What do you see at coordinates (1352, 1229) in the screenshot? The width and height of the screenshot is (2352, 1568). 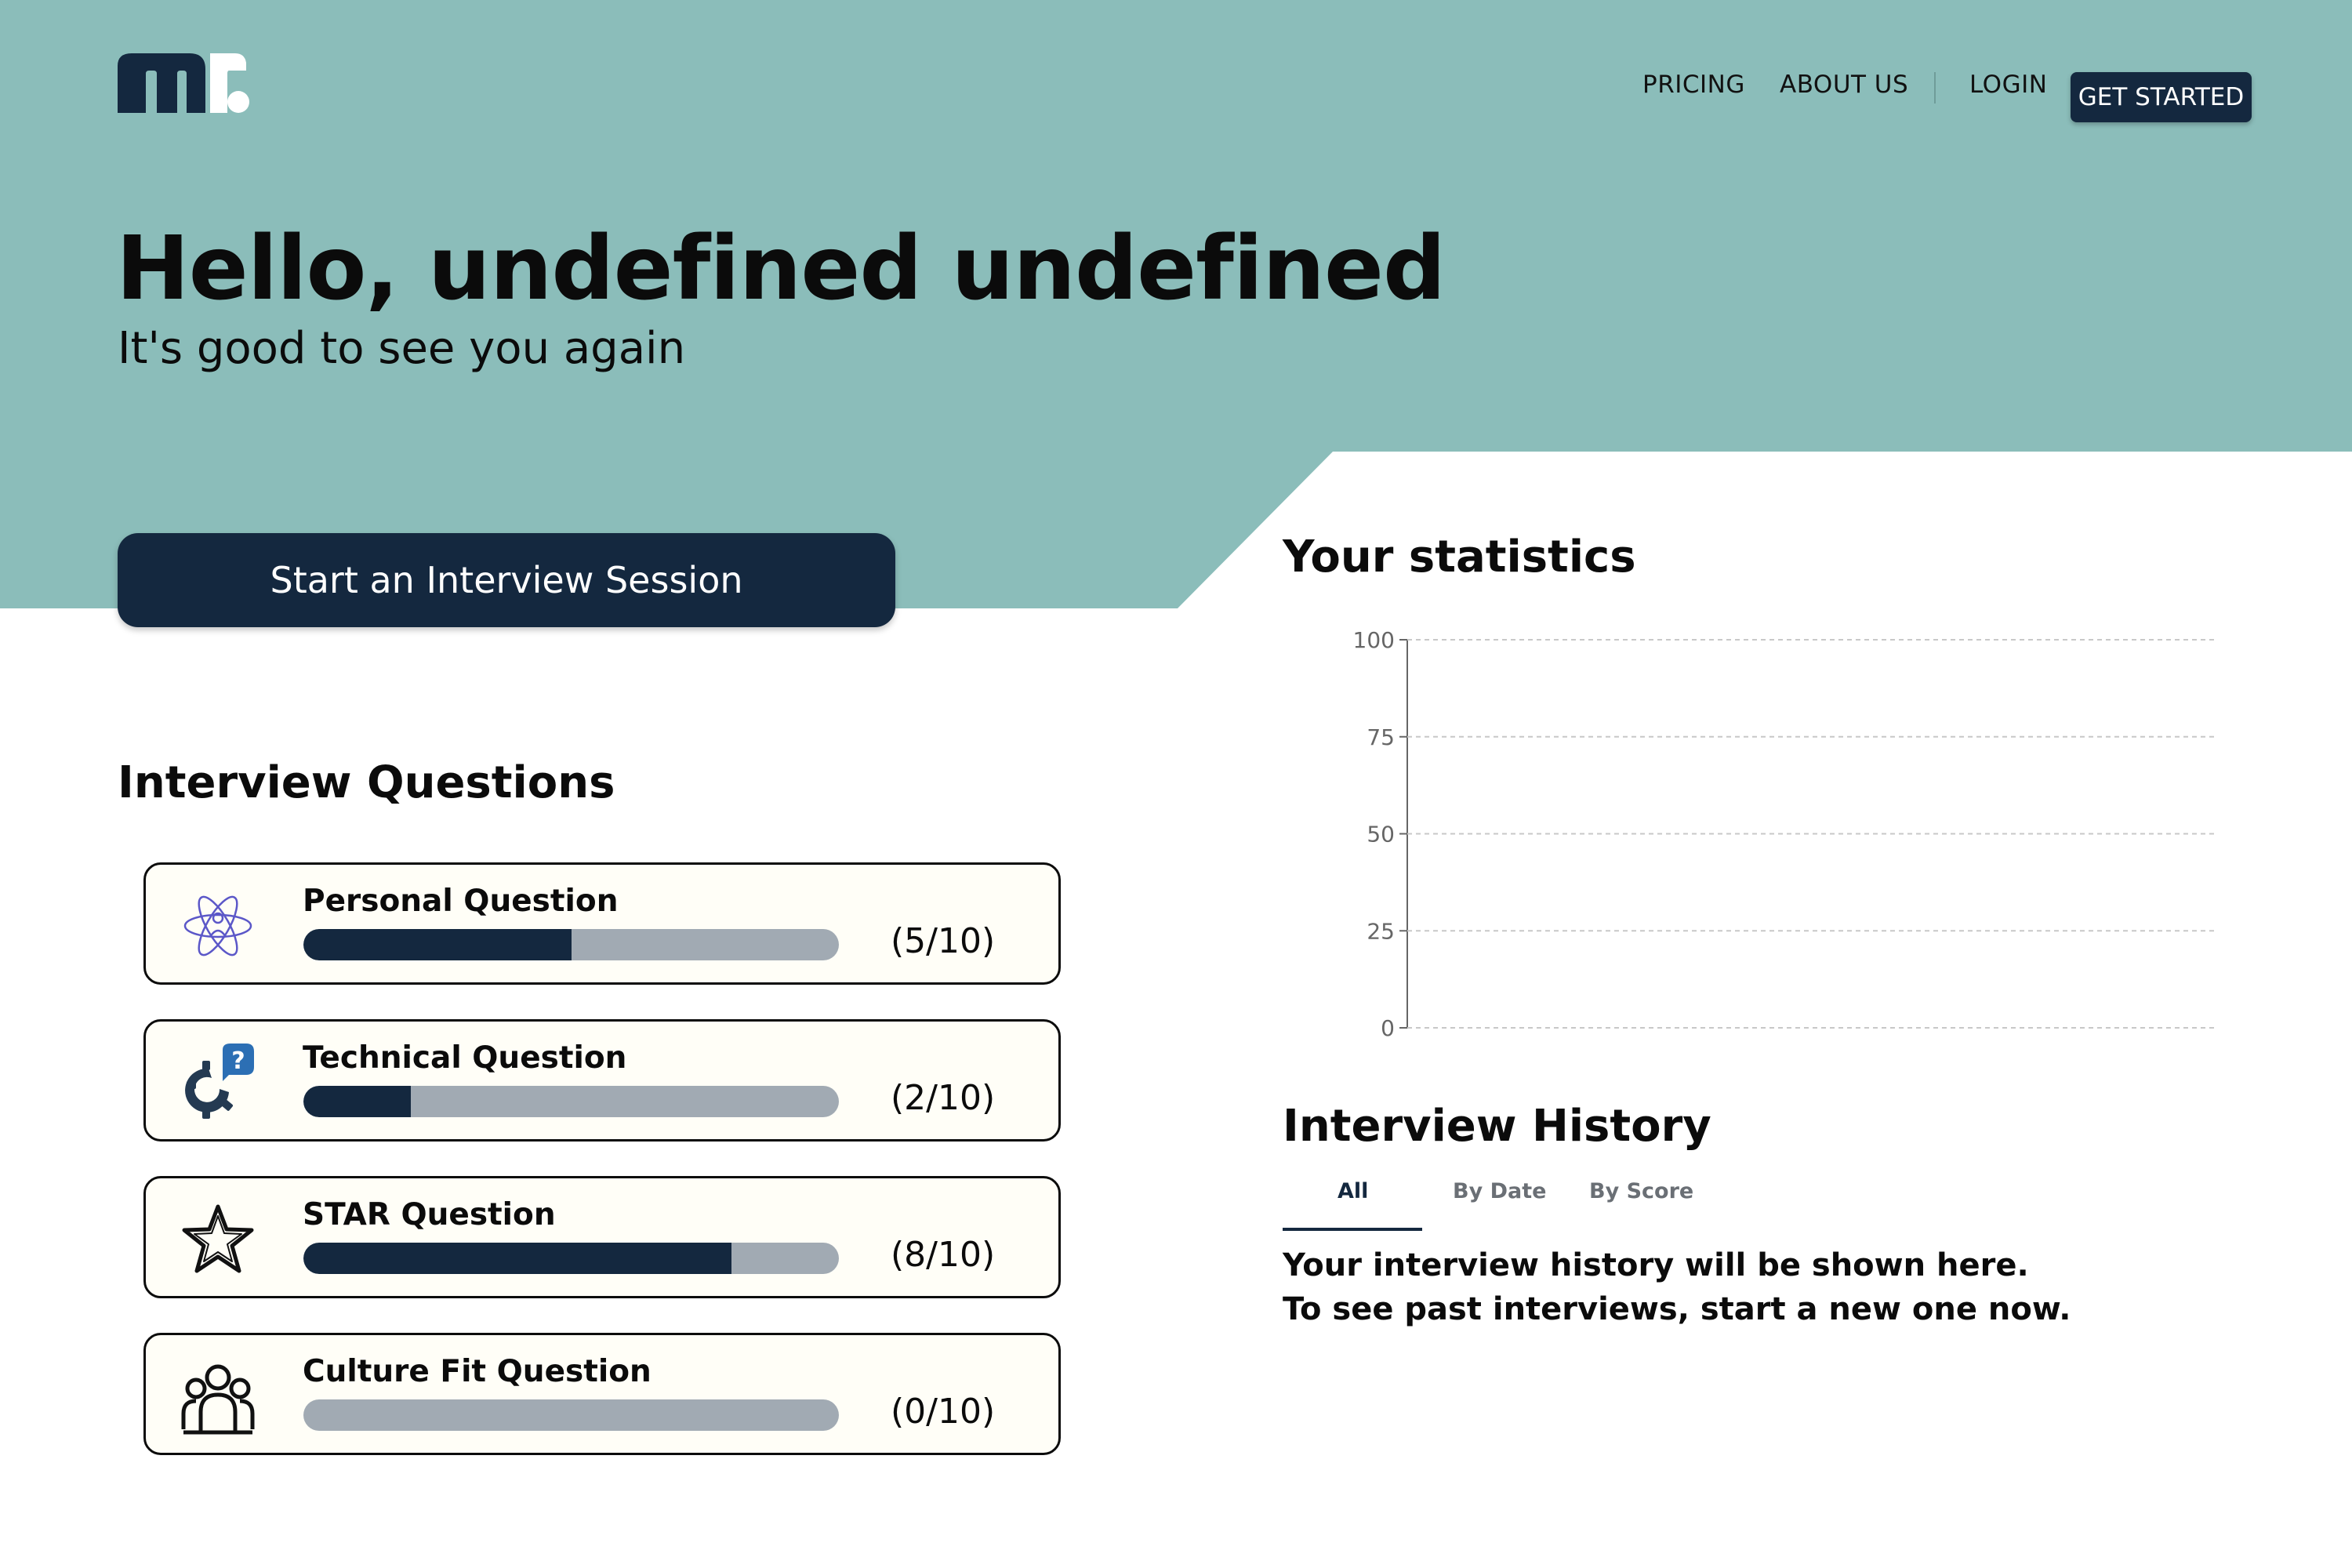 I see `active-tab-indicator` at bounding box center [1352, 1229].